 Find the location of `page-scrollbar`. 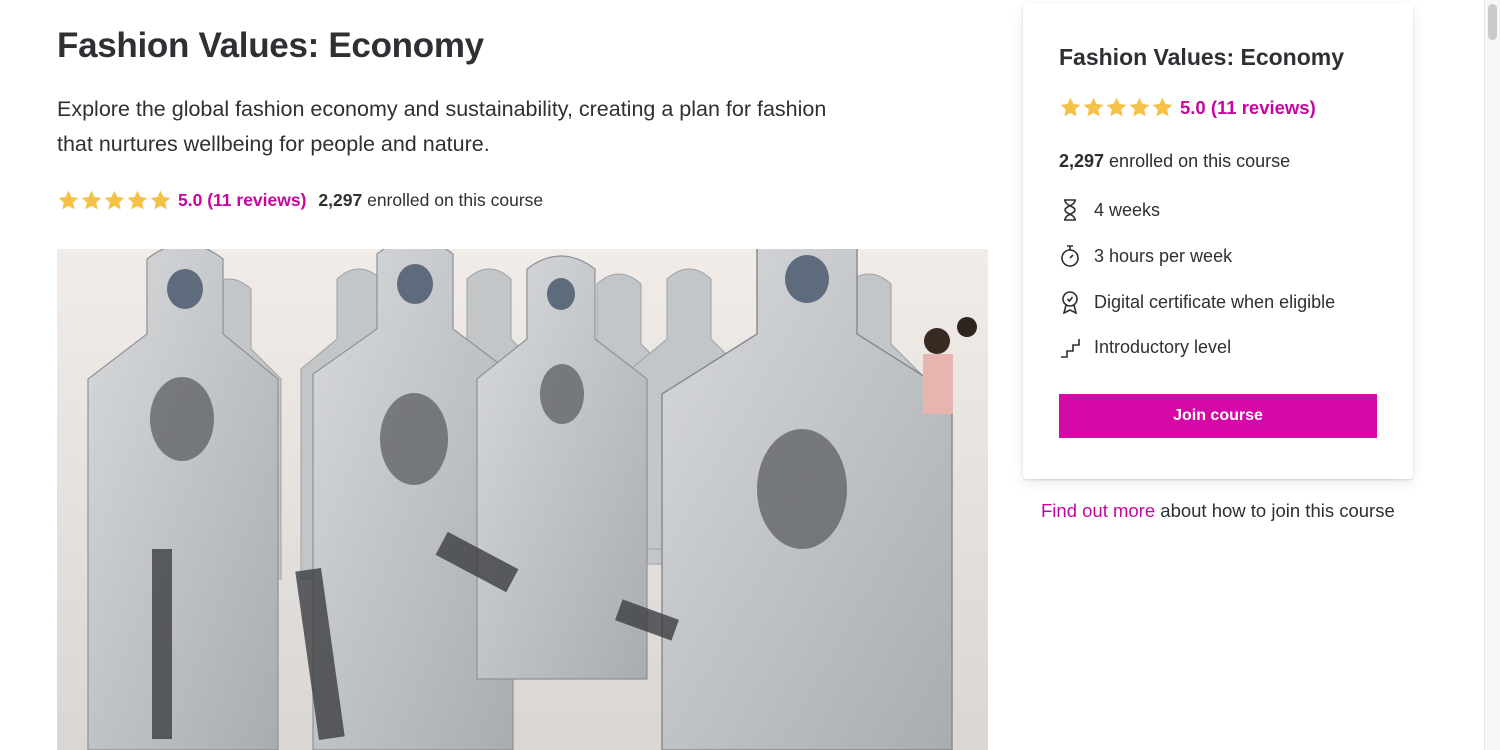

page-scrollbar is located at coordinates (1492, 375).